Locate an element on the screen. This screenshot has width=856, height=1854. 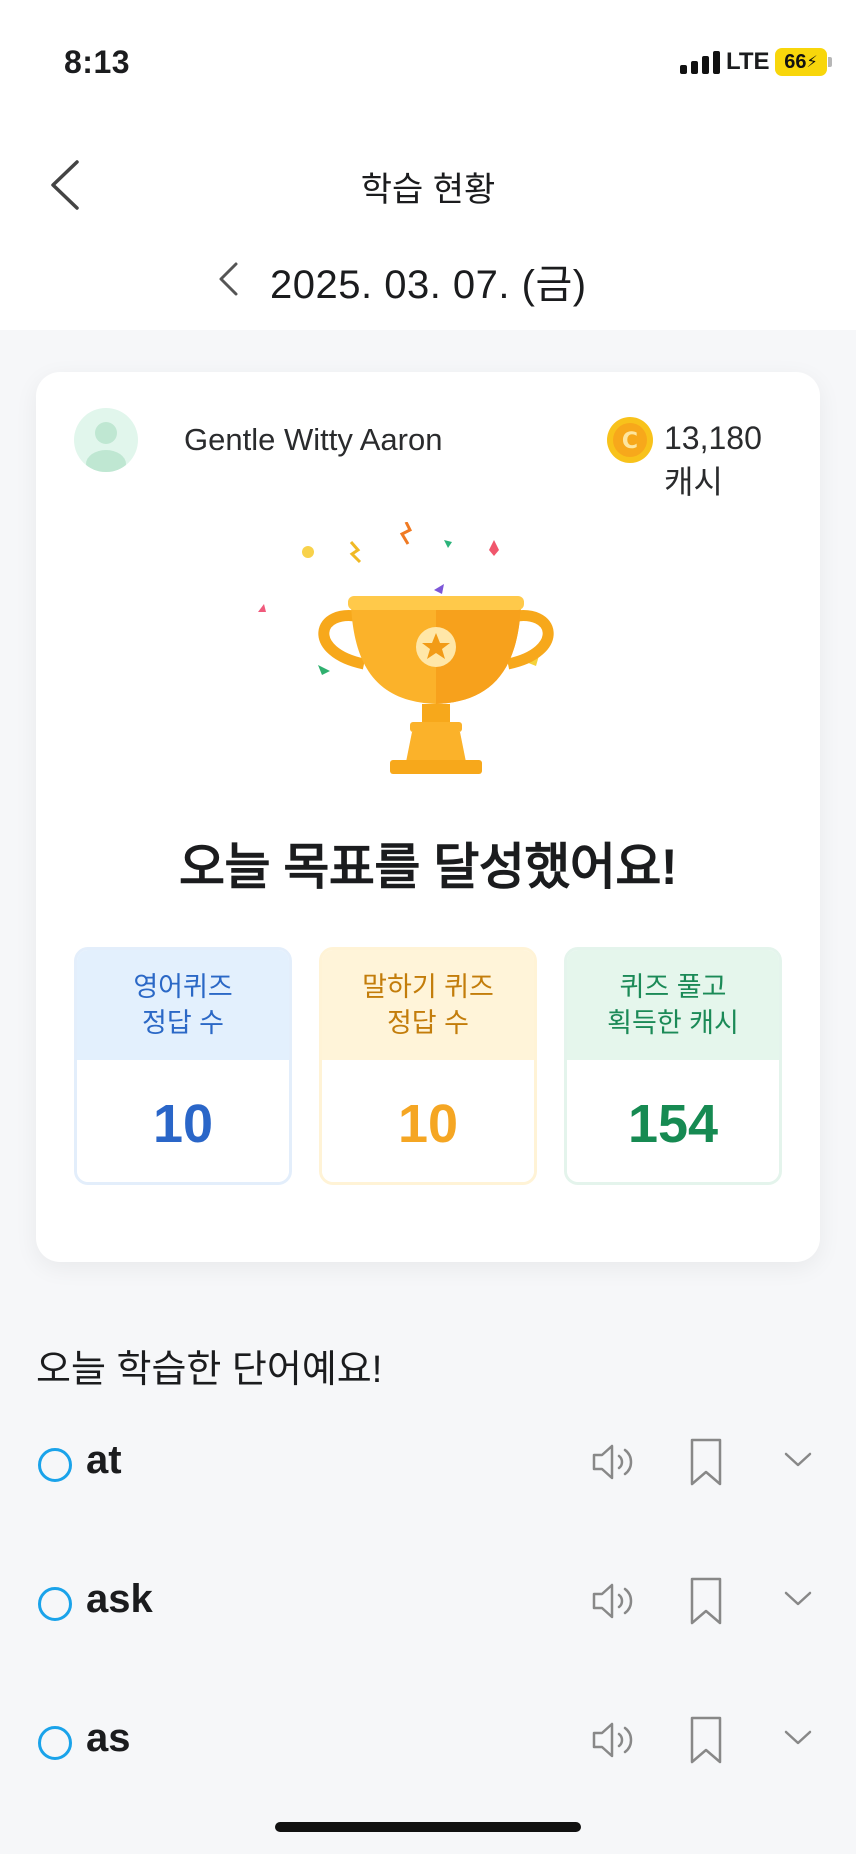
coin-icon: C is located at coordinates (630, 440).